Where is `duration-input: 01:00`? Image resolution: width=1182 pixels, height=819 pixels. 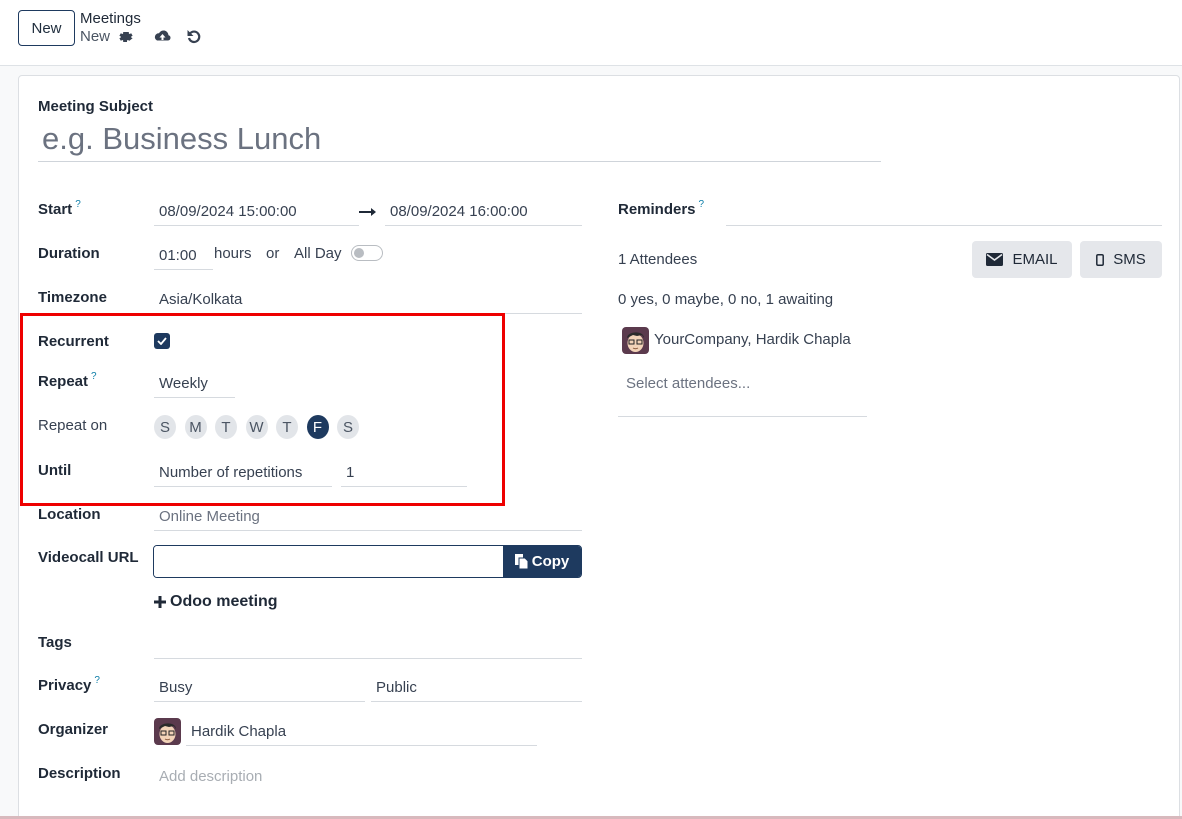 duration-input: 01:00 is located at coordinates (183, 256).